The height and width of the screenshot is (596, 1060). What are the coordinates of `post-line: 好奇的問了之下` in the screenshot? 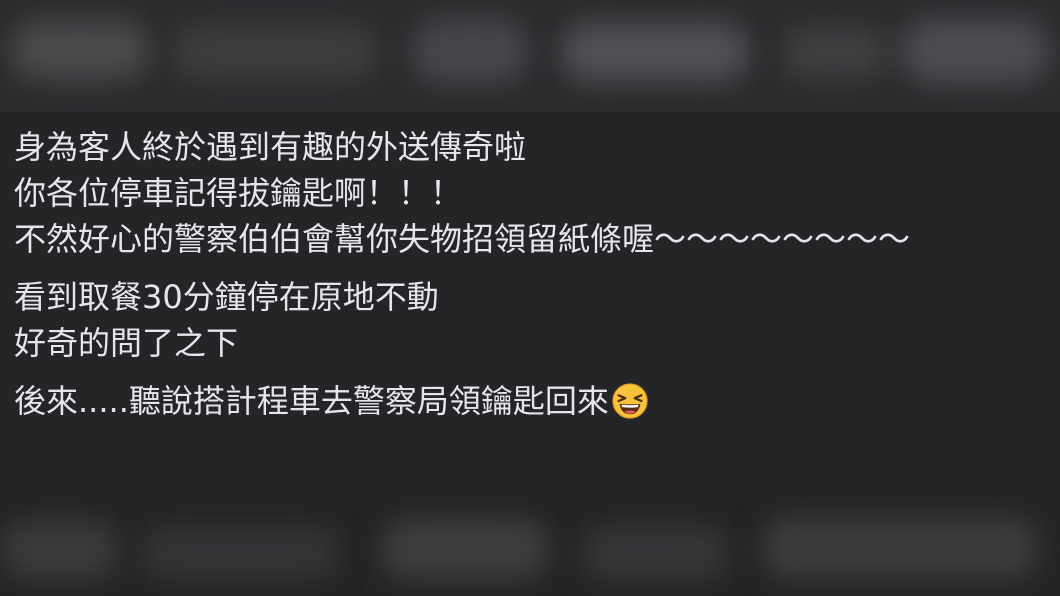 It's located at (126, 343).